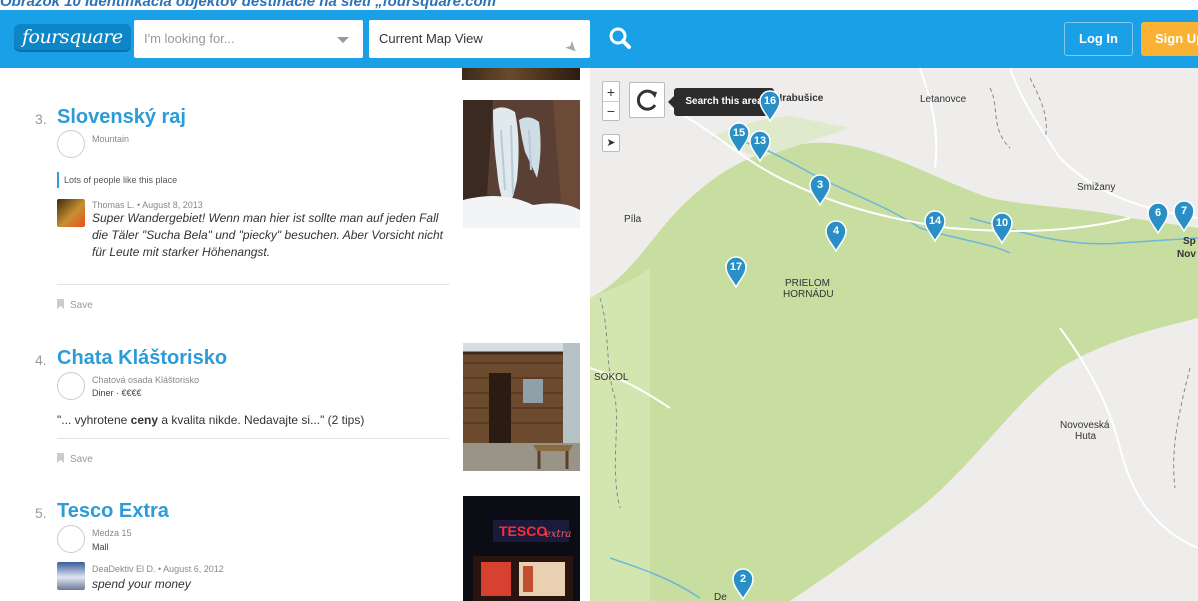  Describe the element at coordinates (633, 219) in the screenshot. I see `map-place-label: Píla` at that location.